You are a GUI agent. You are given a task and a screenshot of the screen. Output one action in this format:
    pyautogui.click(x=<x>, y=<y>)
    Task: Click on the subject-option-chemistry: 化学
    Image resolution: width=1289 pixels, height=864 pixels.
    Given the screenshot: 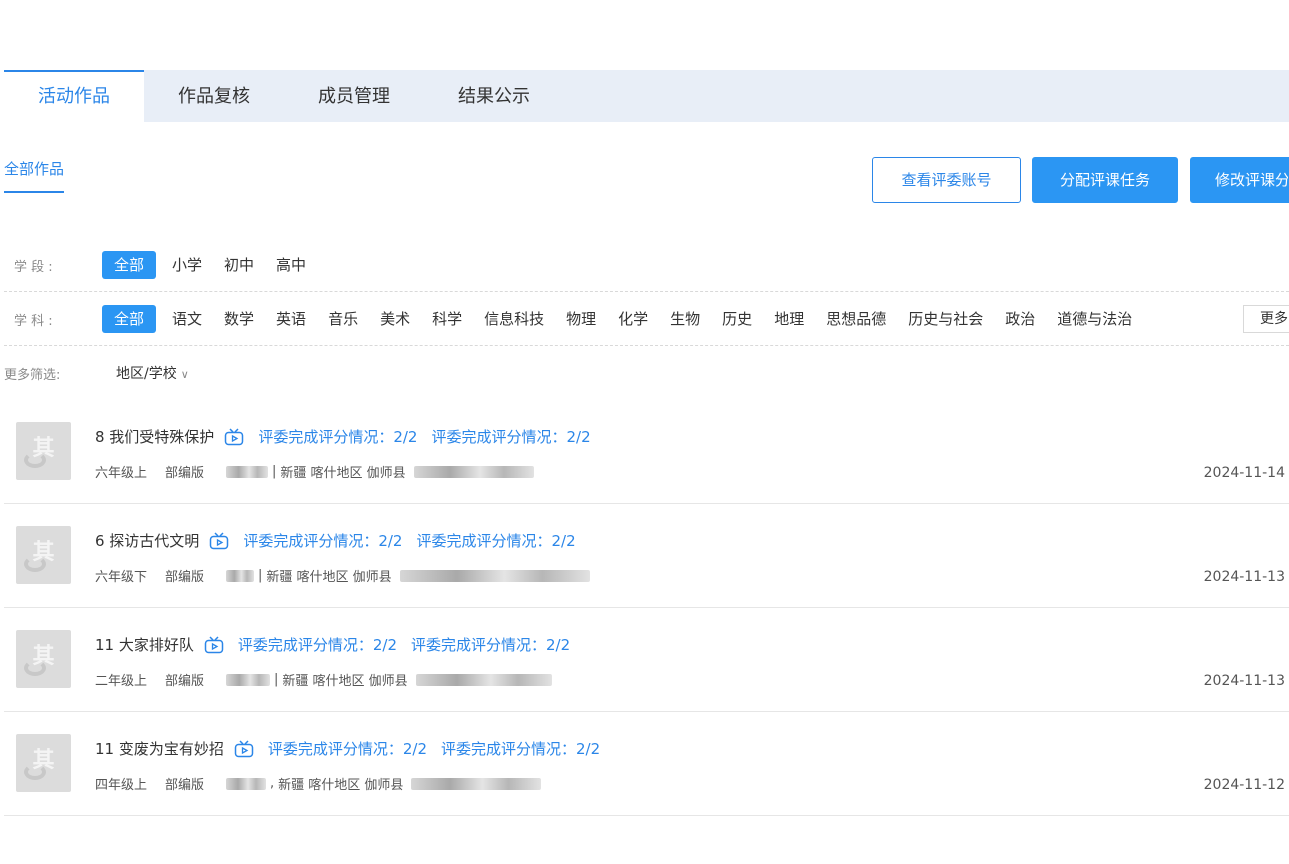 What is the action you would take?
    pyautogui.click(x=633, y=319)
    